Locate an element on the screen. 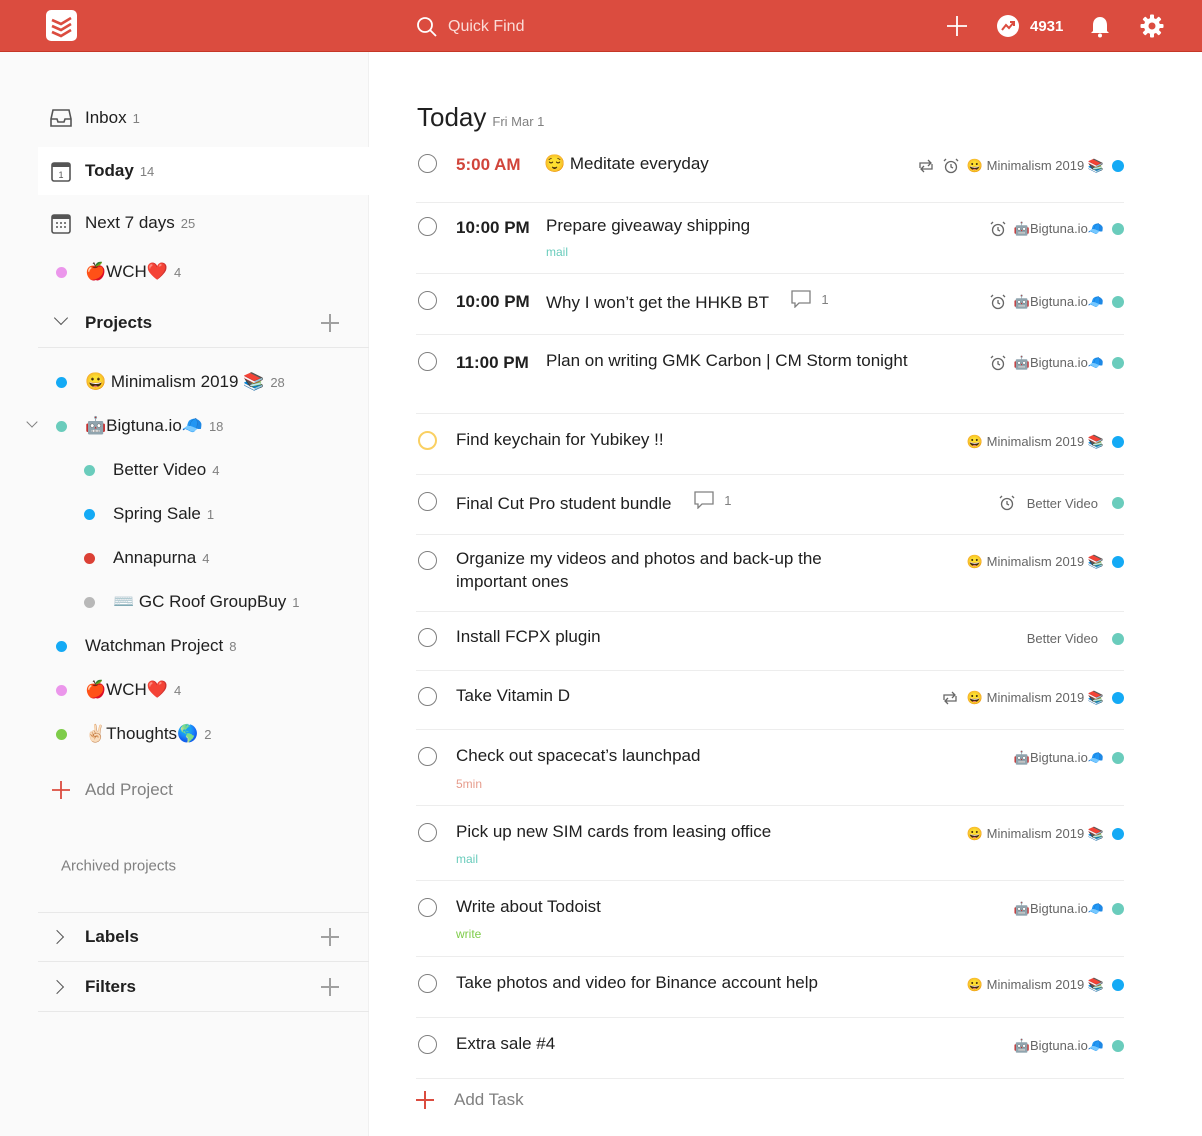 This screenshot has width=1202, height=1136. add-project-plus-icon is located at coordinates (330, 323).